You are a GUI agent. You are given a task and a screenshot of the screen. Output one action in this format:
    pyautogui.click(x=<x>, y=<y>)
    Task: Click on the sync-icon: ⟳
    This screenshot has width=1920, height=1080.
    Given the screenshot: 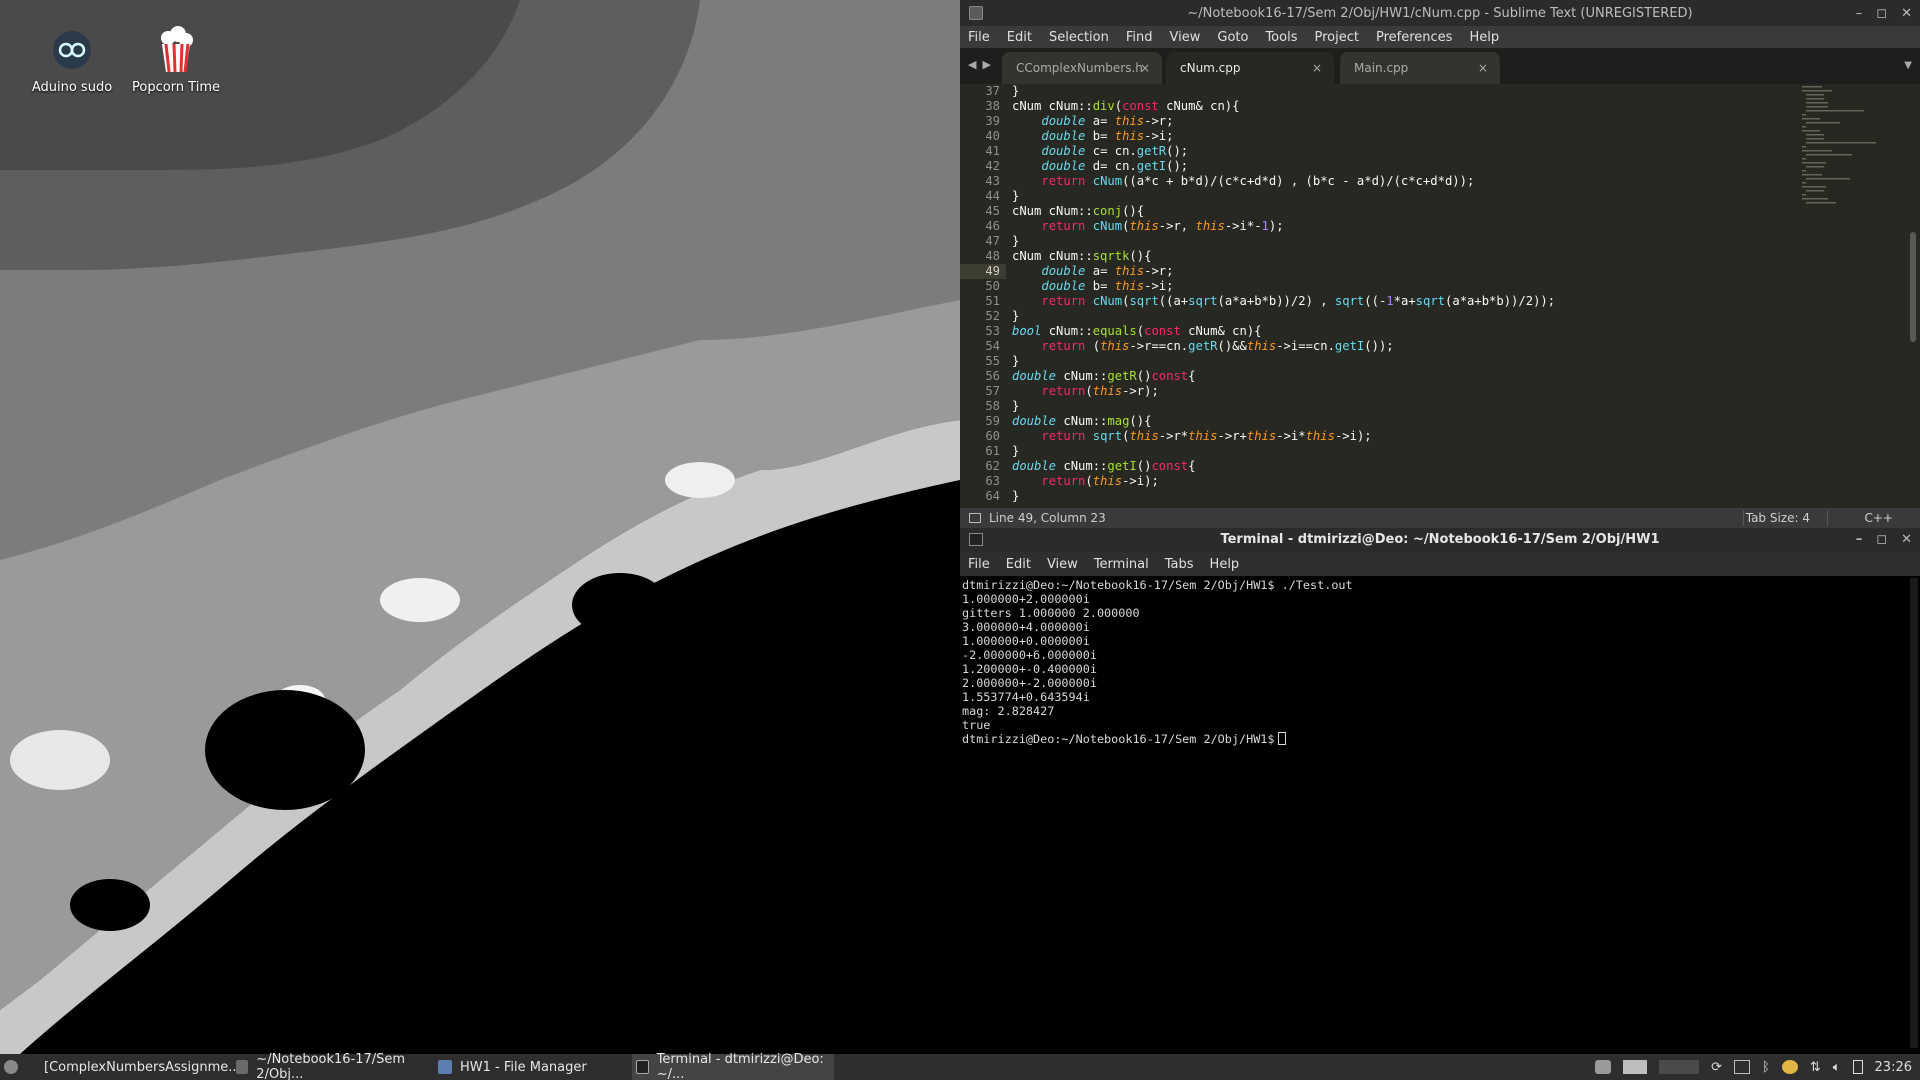 What is the action you would take?
    pyautogui.click(x=1716, y=1067)
    